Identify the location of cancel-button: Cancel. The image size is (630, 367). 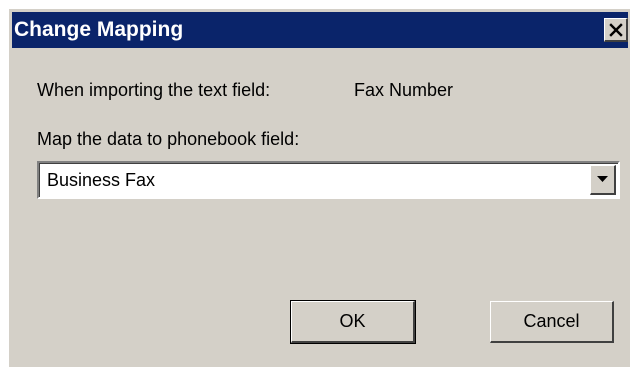
(552, 322).